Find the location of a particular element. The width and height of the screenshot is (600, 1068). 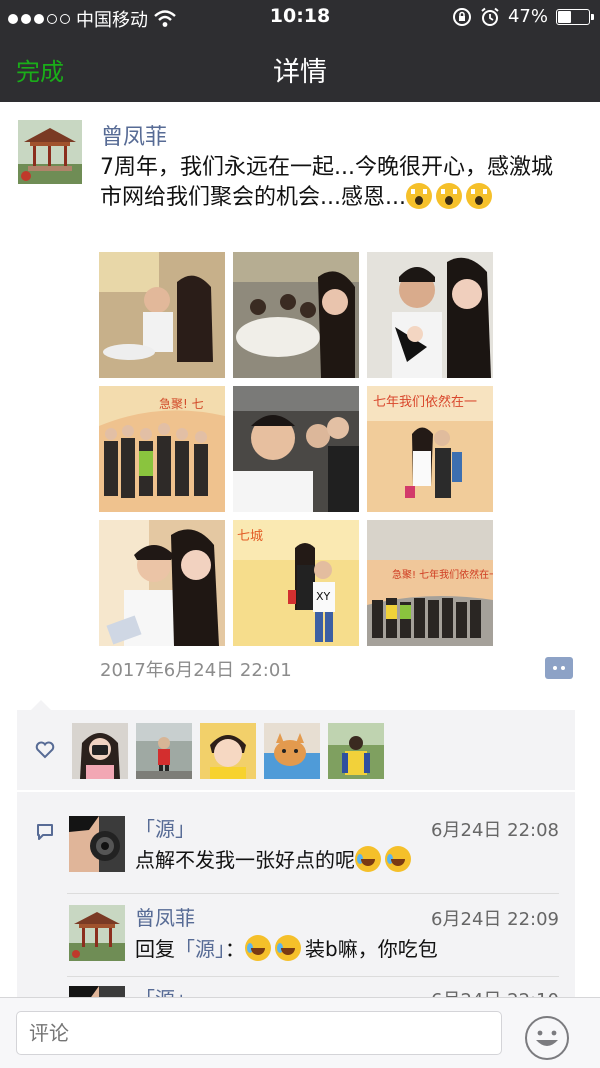

comment-more-button is located at coordinates (559, 668).